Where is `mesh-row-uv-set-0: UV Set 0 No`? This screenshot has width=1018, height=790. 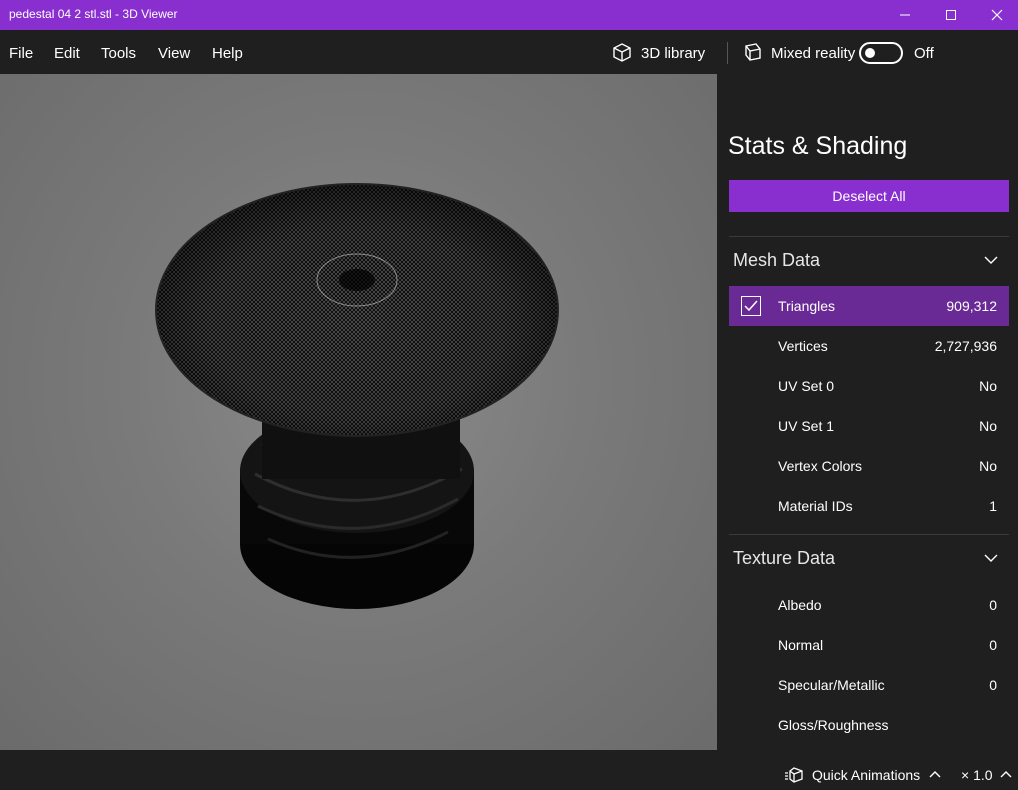
mesh-row-uv-set-0: UV Set 0 No is located at coordinates (869, 386).